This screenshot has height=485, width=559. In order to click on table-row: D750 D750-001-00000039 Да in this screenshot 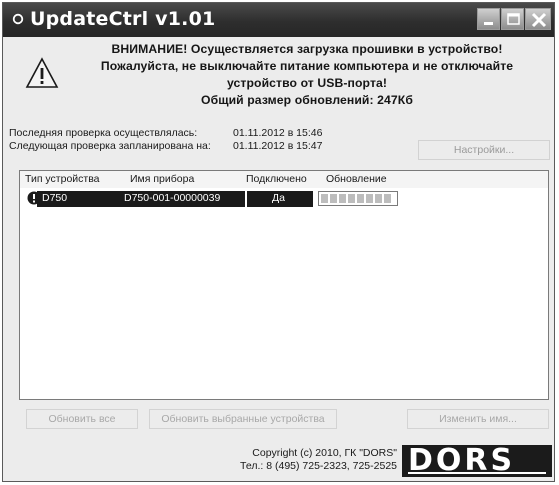, I will do `click(284, 199)`.